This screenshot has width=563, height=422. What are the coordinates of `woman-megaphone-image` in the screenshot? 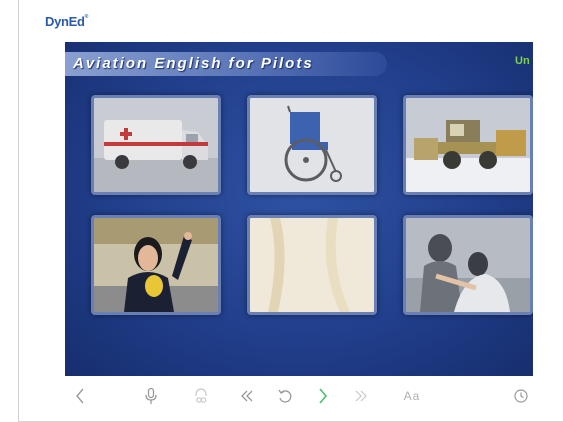 It's located at (156, 265).